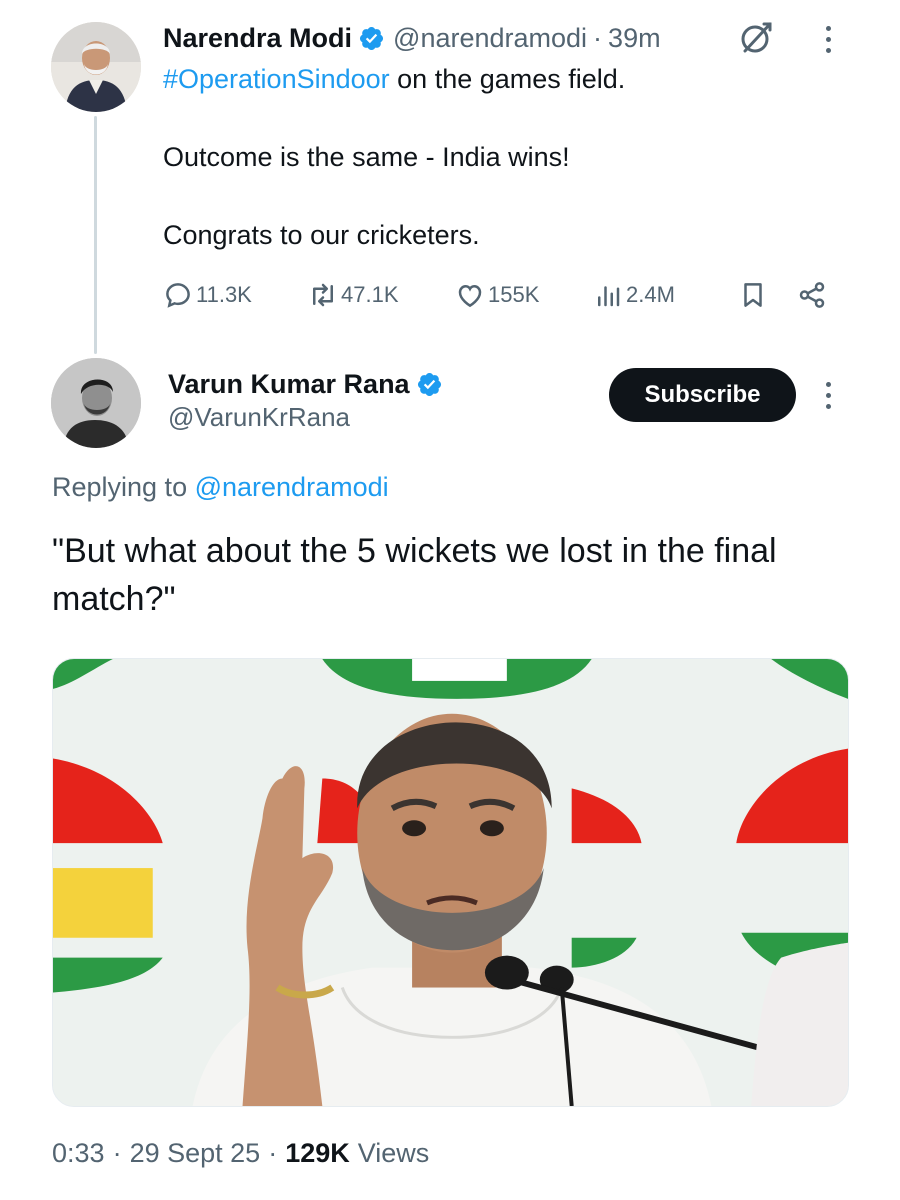 Image resolution: width=900 pixels, height=1200 pixels. I want to click on parent-tweet-header: Narendra Modi @narendramodi · 39m, so click(412, 38).